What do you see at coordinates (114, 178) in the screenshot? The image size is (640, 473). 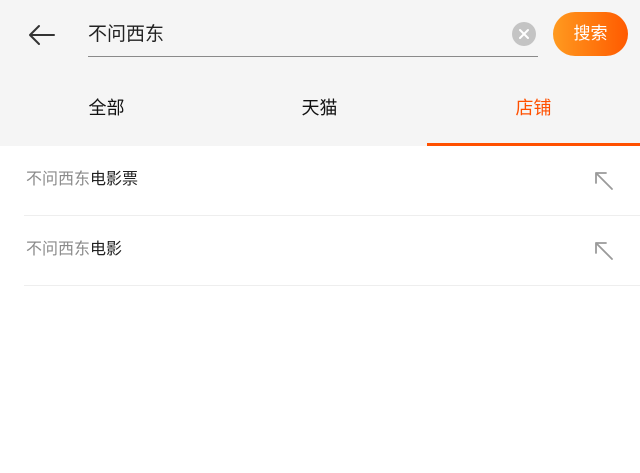 I see `suggestion-suffix: 电影票` at bounding box center [114, 178].